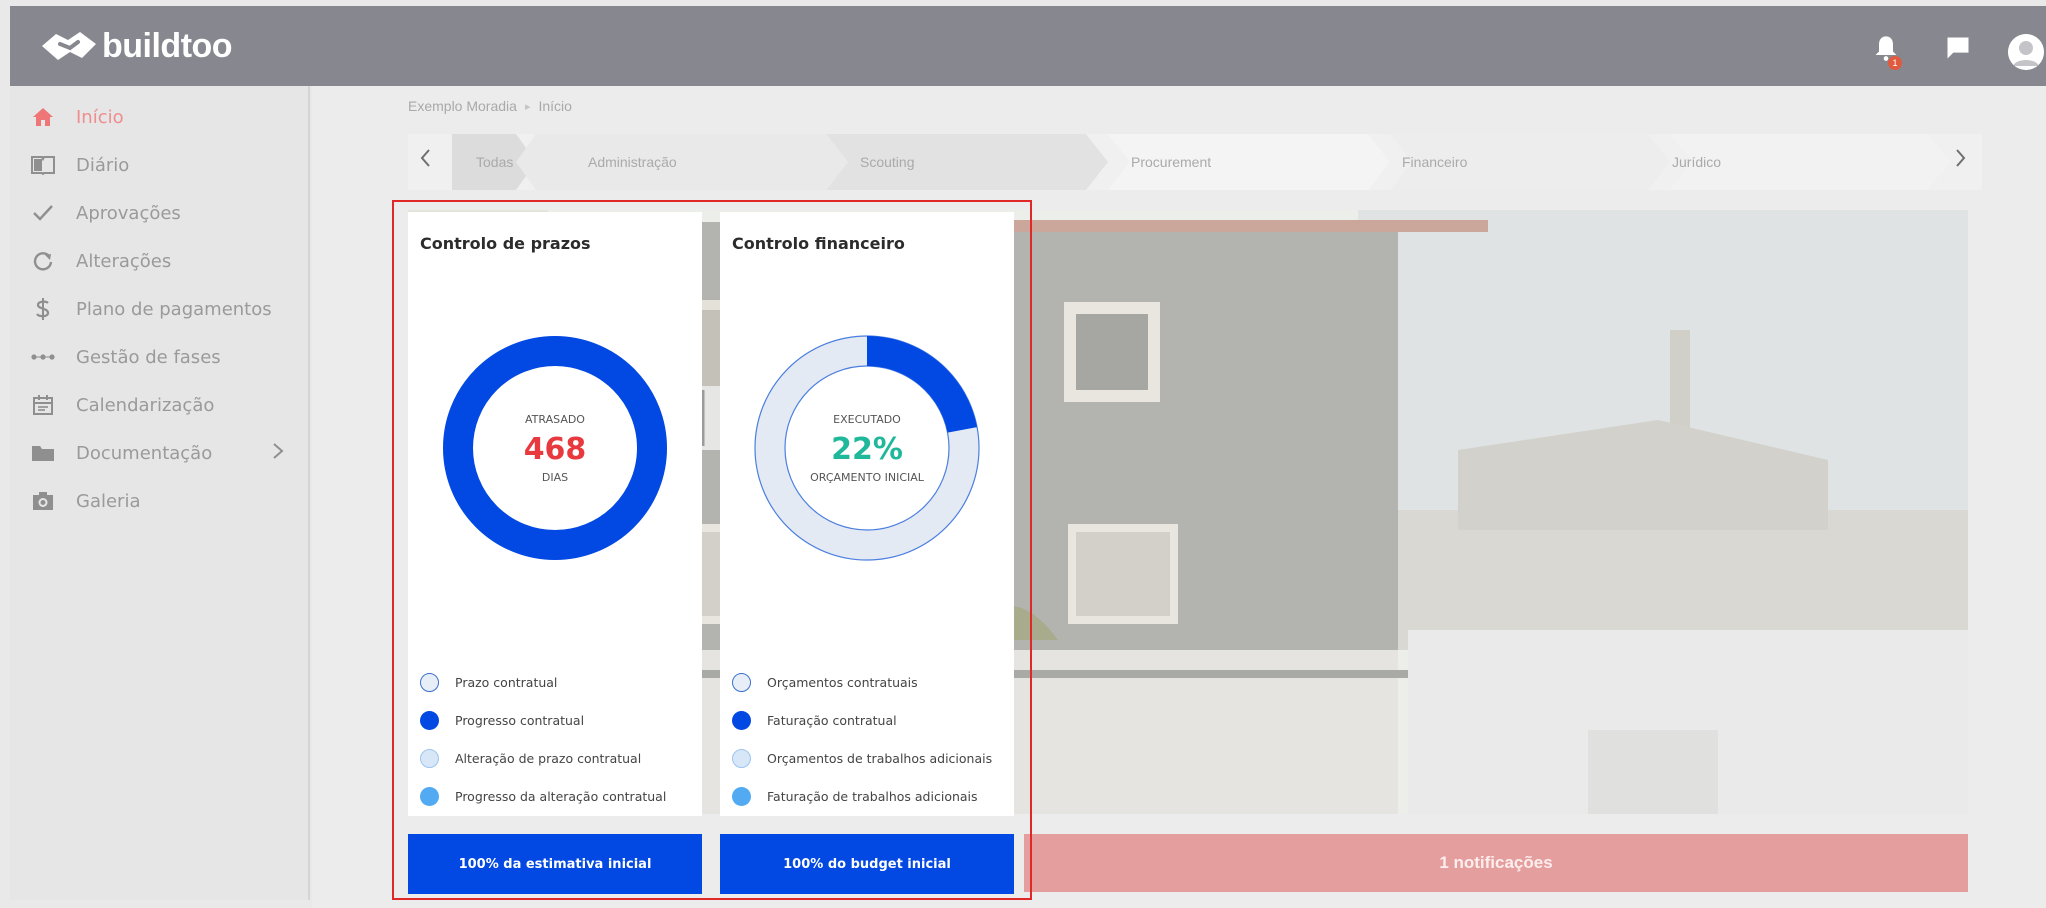 This screenshot has width=2046, height=908. I want to click on chevron-left-icon, so click(425, 161).